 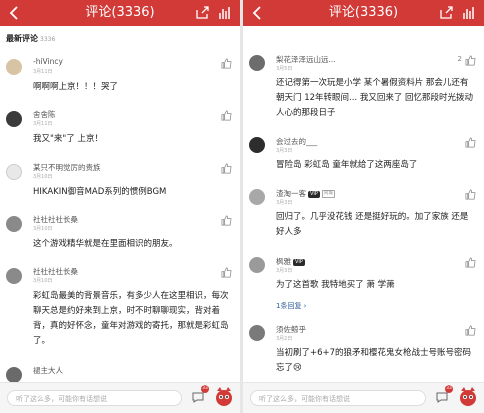 What do you see at coordinates (328, 194) in the screenshot?
I see `city-tag: 同城` at bounding box center [328, 194].